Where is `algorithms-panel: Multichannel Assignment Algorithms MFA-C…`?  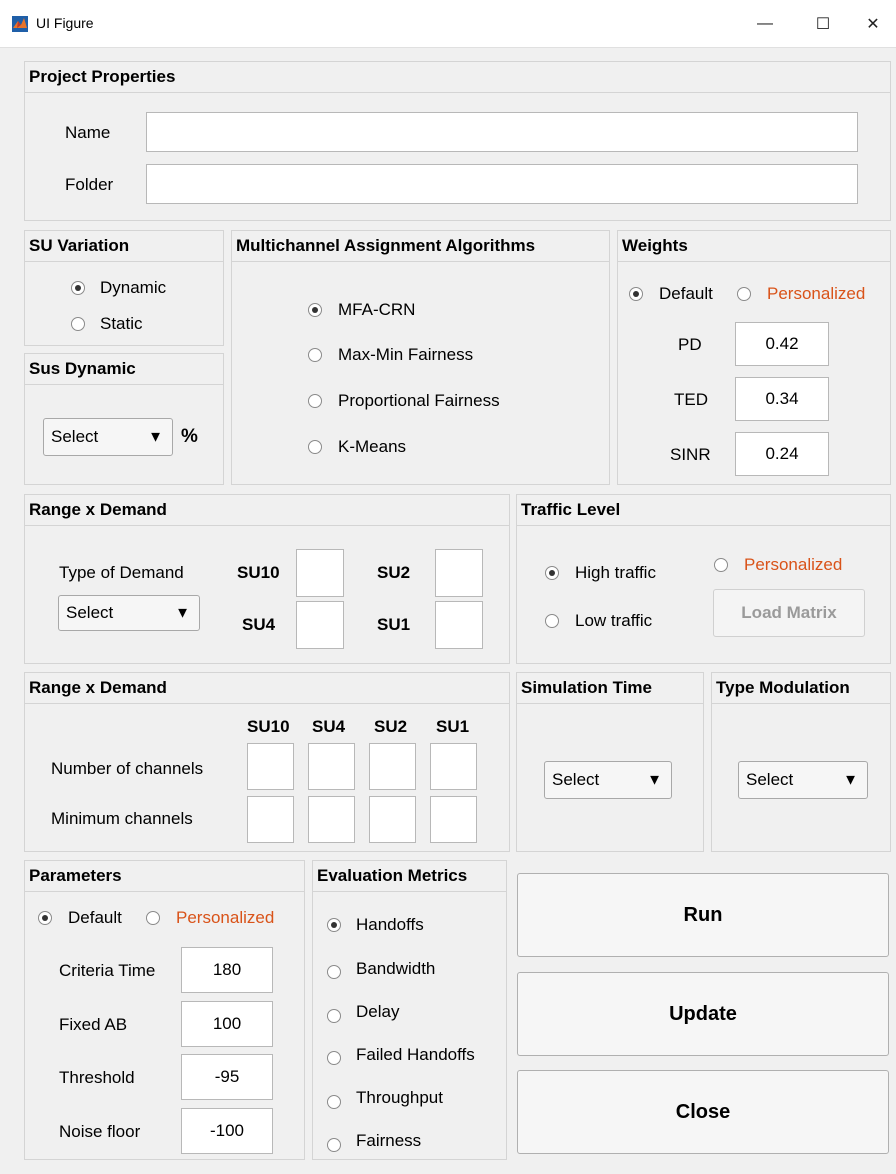 algorithms-panel: Multichannel Assignment Algorithms MFA-C… is located at coordinates (420, 357).